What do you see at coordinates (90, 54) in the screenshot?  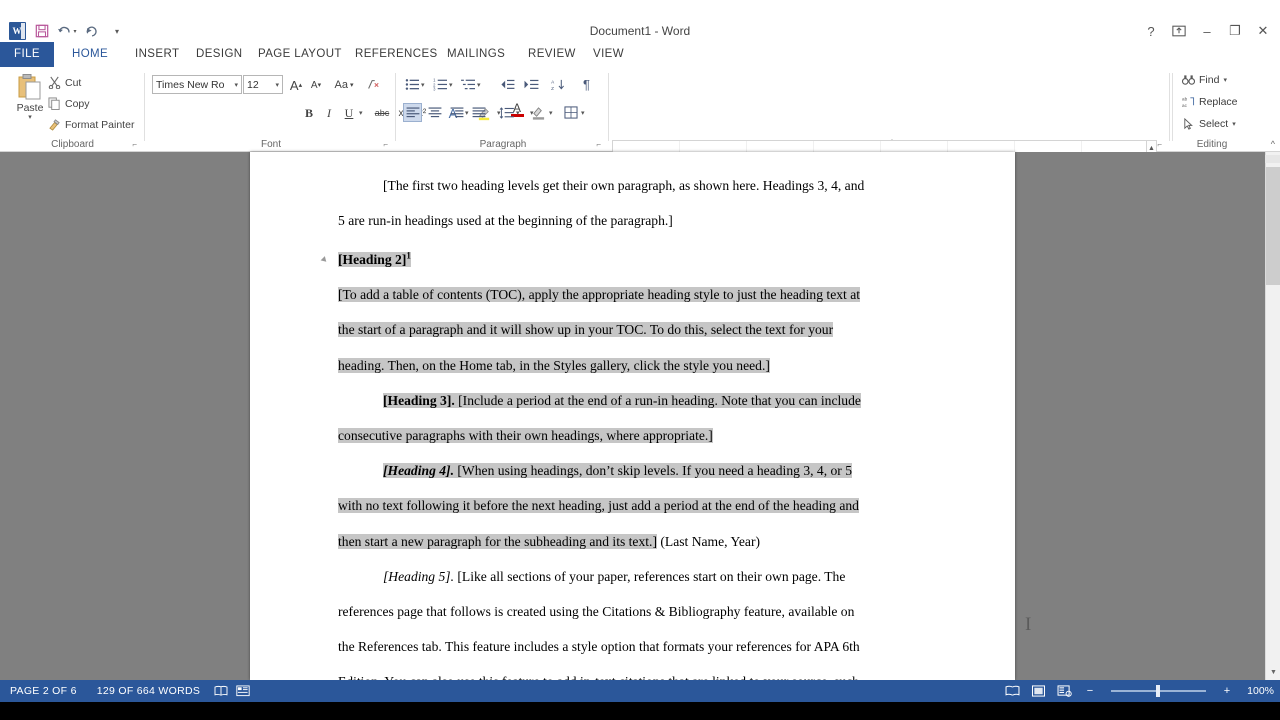 I see `tab-home: HOME` at bounding box center [90, 54].